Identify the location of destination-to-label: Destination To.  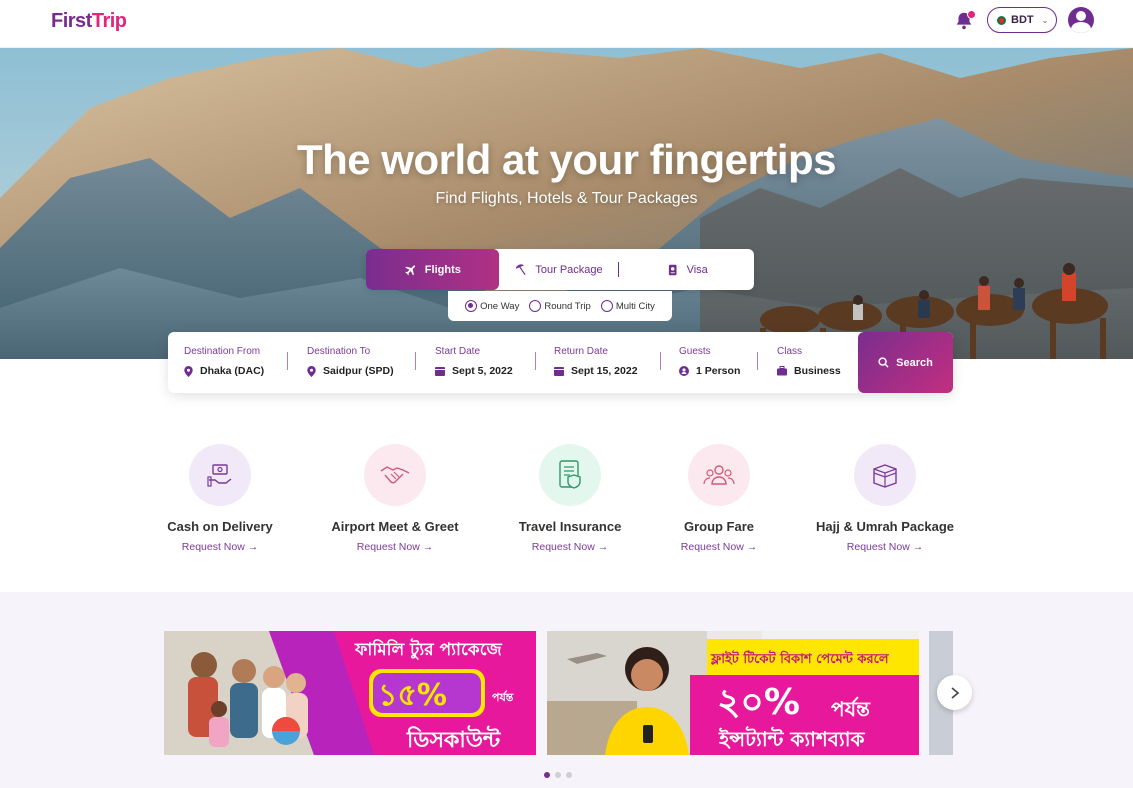
(339, 351).